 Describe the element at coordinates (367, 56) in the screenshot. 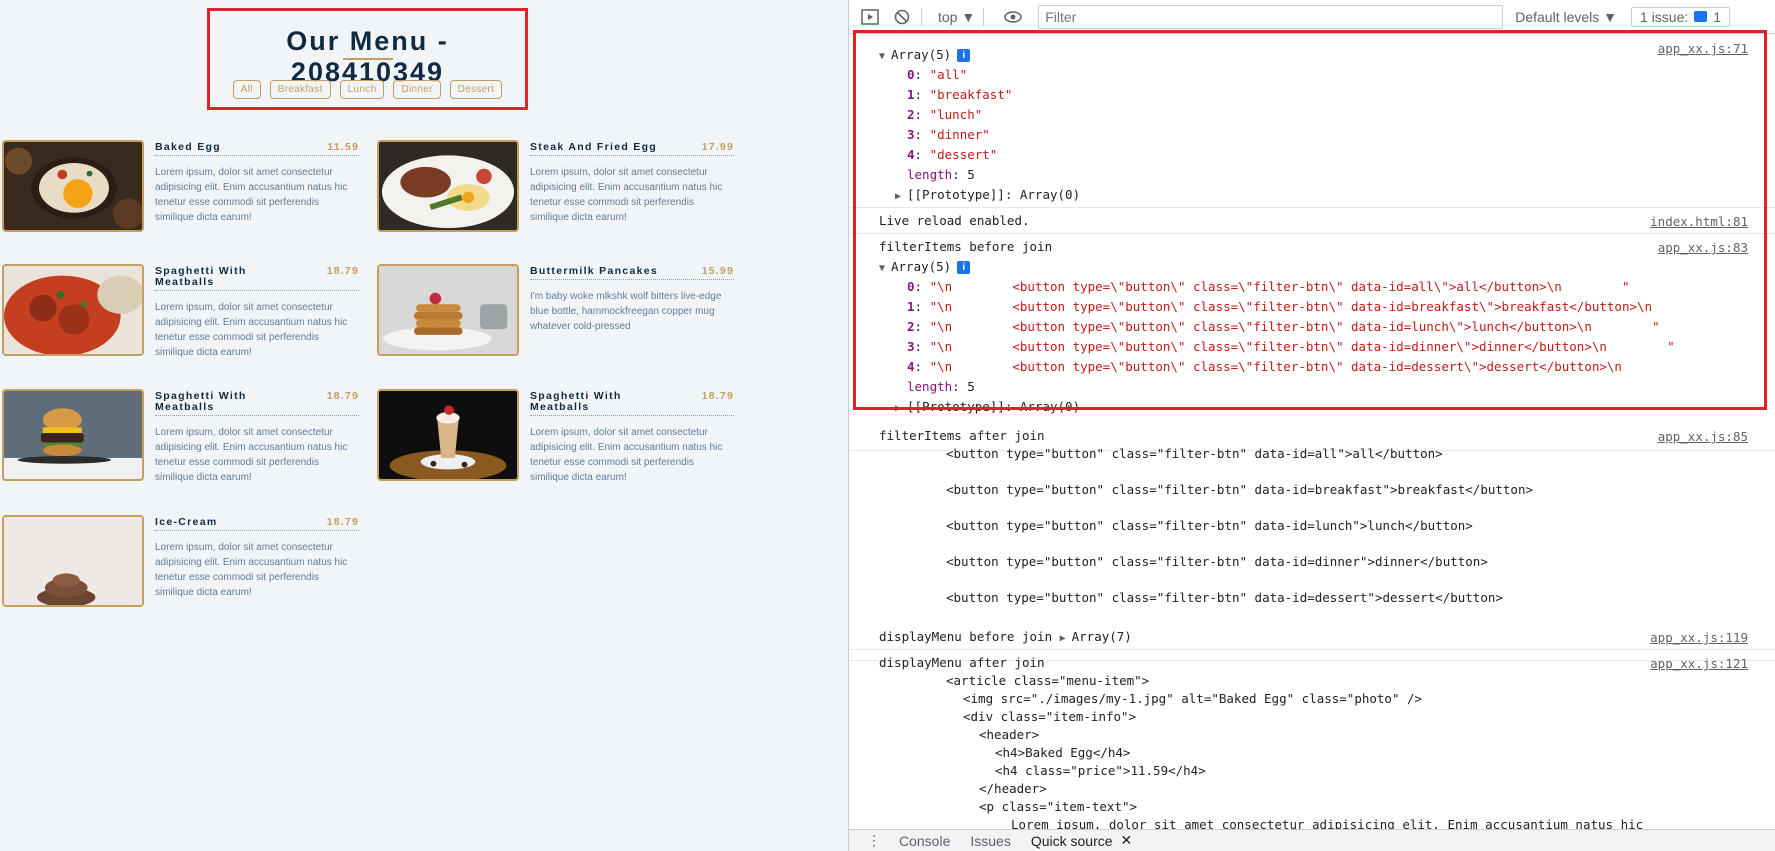

I see `page-title: Our Menu - 208410349` at that location.